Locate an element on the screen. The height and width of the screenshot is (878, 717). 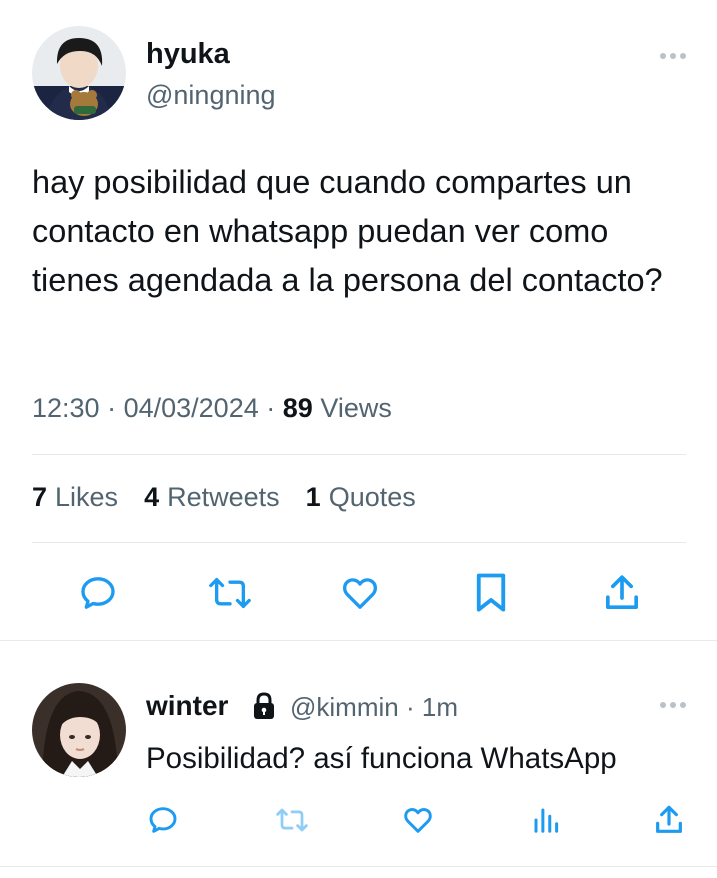
tweet-actions is located at coordinates (358, 593).